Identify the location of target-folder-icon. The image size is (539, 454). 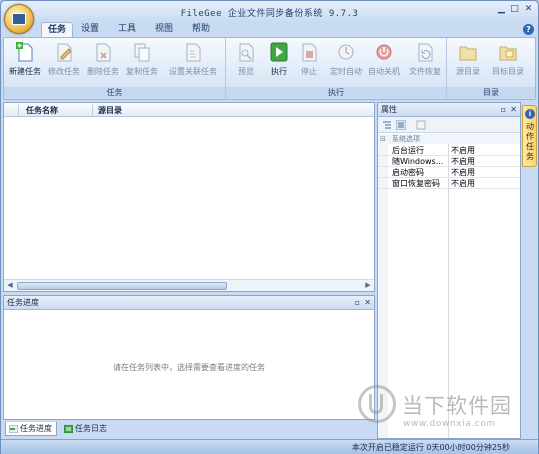
(508, 53).